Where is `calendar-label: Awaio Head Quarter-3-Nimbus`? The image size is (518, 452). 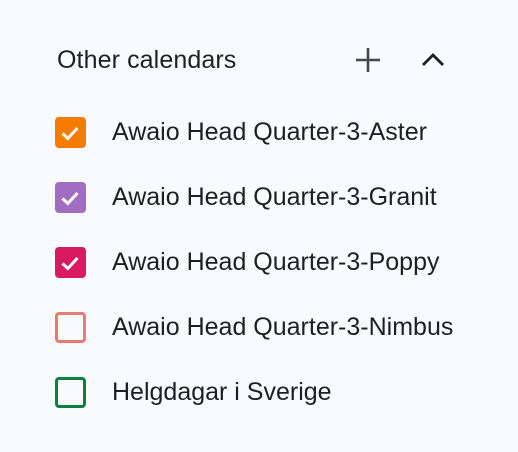
calendar-label: Awaio Head Quarter-3-Nimbus is located at coordinates (283, 327).